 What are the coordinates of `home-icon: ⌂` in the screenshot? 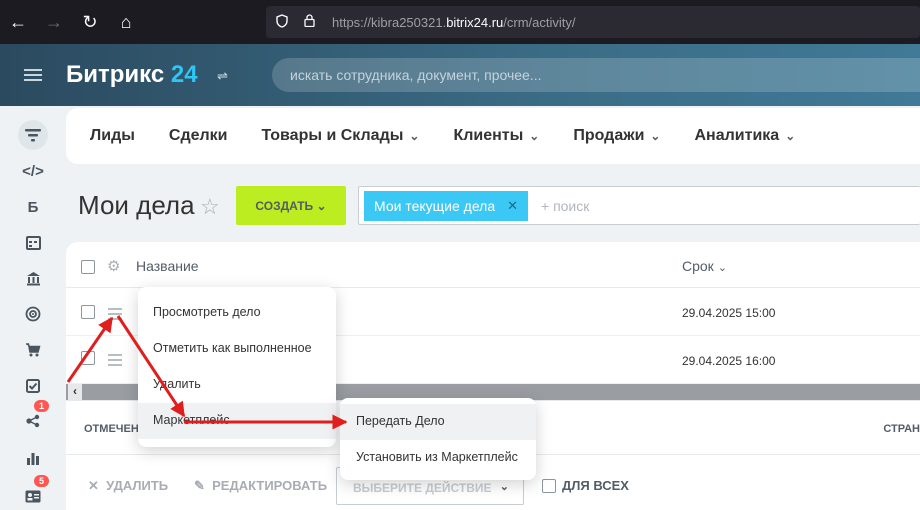 It's located at (126, 22).